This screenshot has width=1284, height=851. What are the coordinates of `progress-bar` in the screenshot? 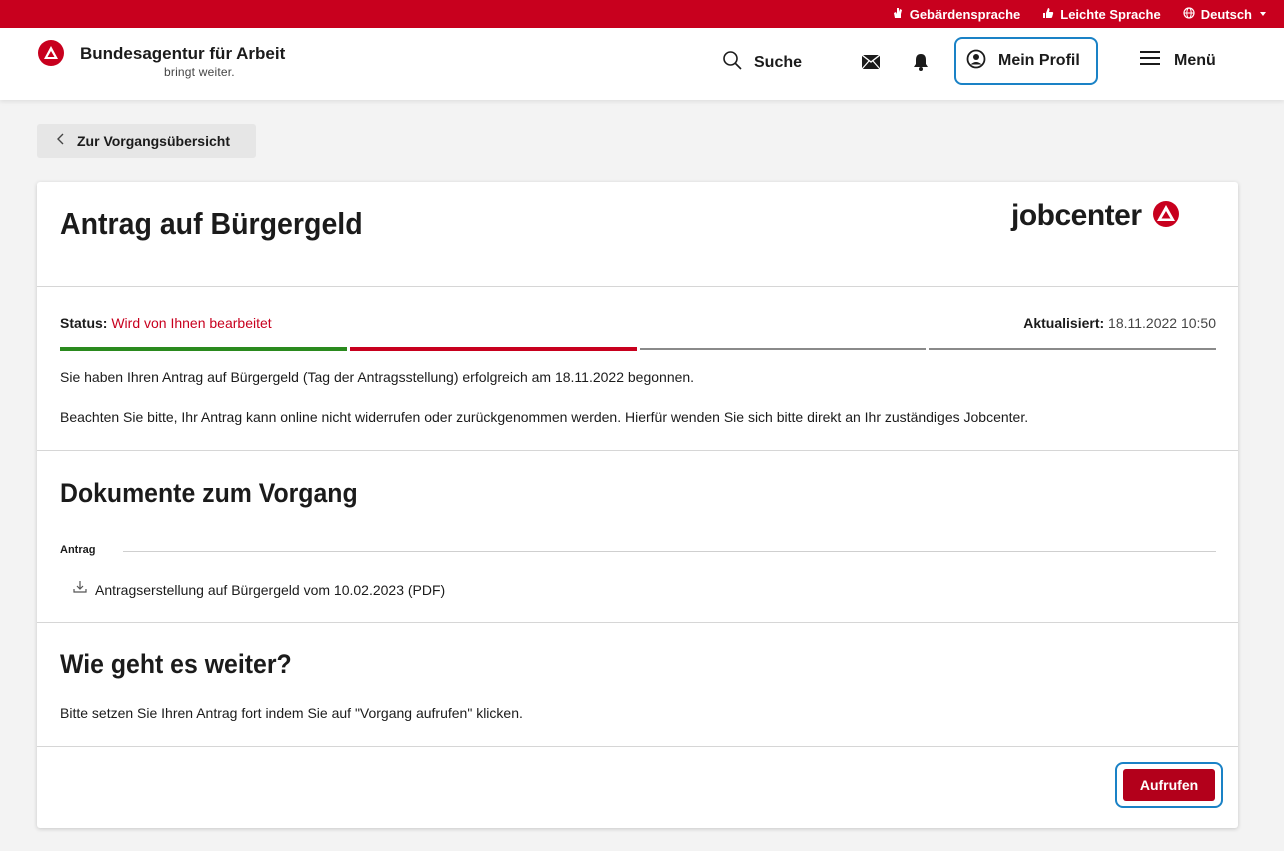 It's located at (638, 349).